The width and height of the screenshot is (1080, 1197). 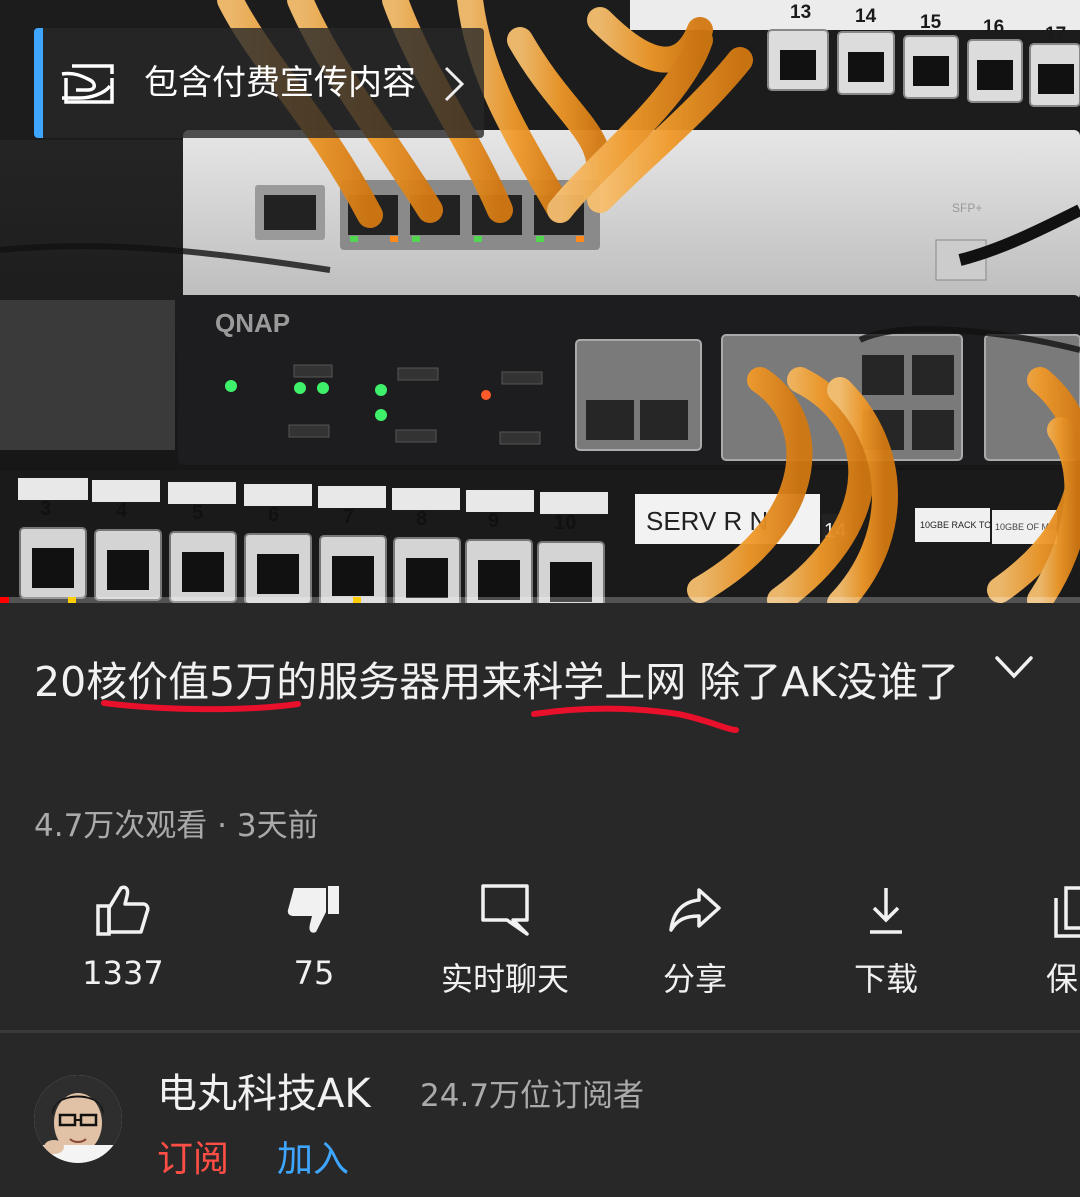 What do you see at coordinates (313, 909) in the screenshot?
I see `thumbs-down-icon` at bounding box center [313, 909].